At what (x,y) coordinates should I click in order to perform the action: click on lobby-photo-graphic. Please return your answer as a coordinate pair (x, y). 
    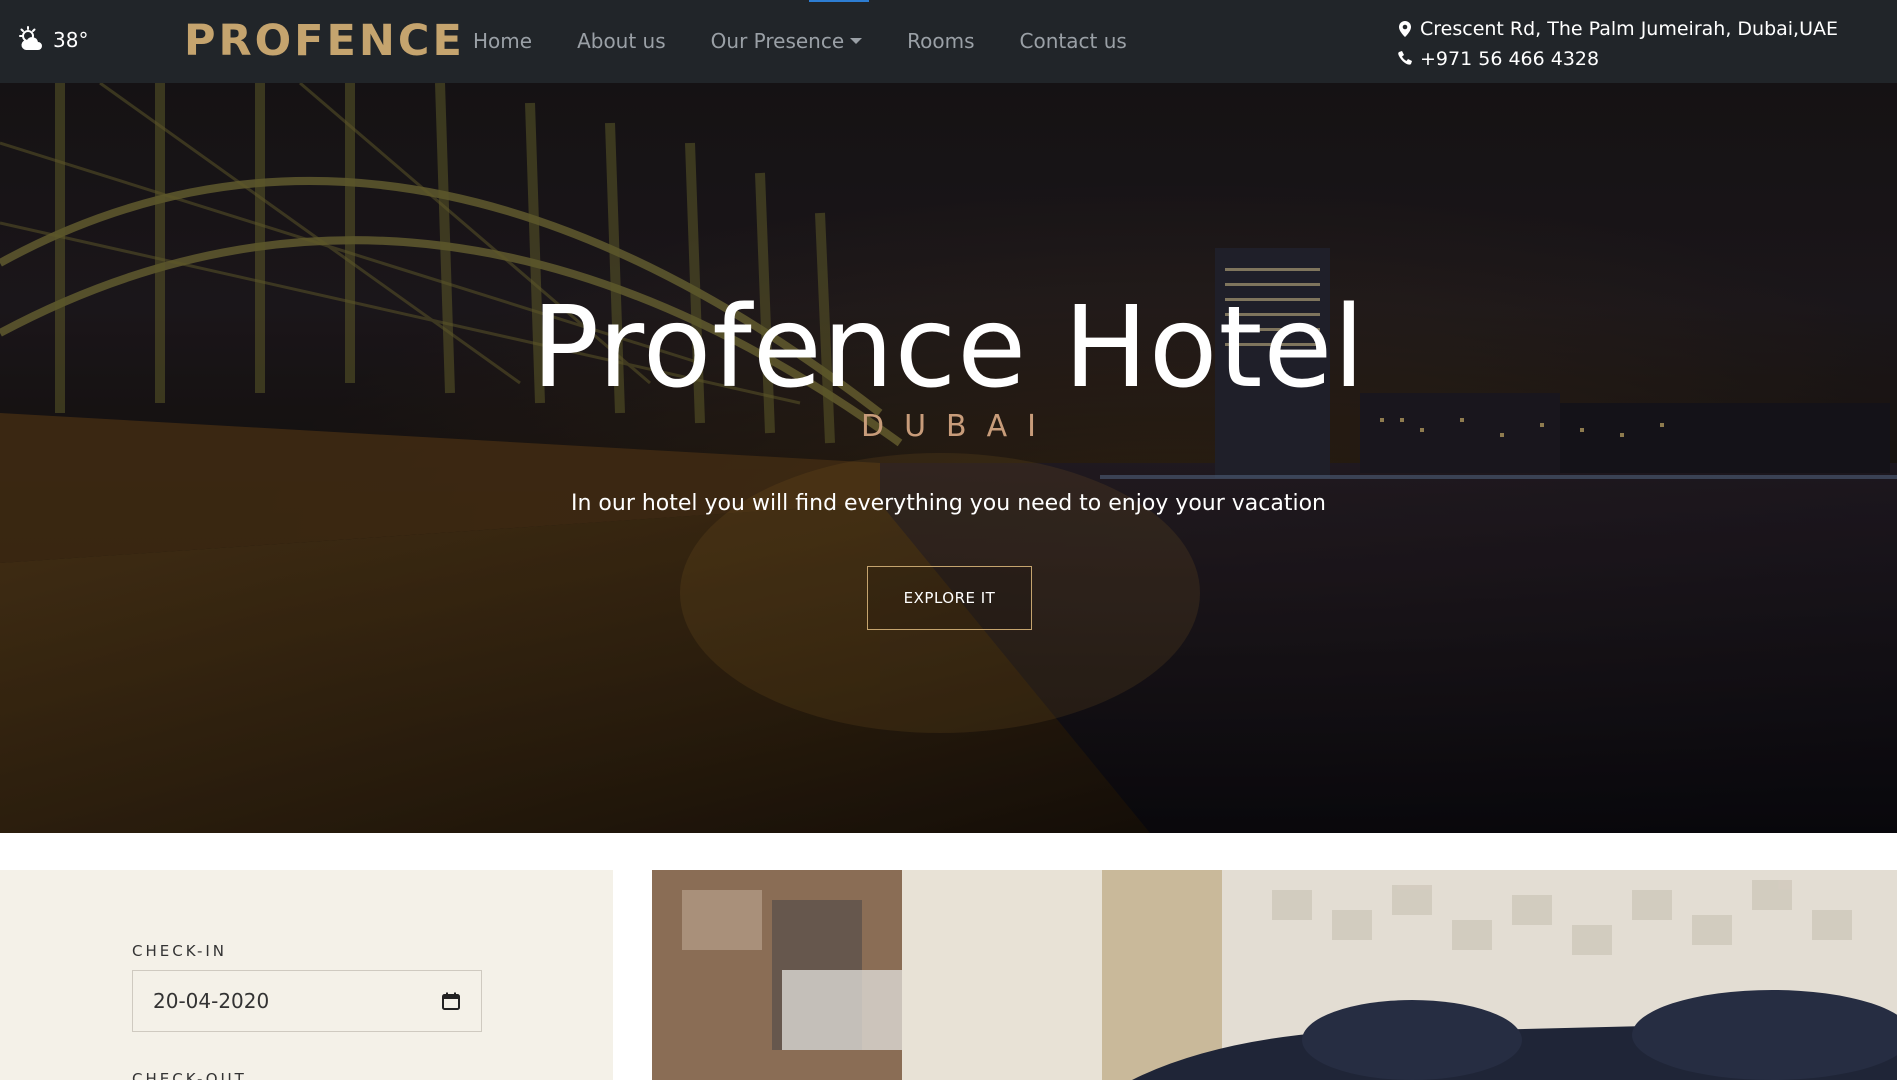
    Looking at the image, I should click on (1274, 975).